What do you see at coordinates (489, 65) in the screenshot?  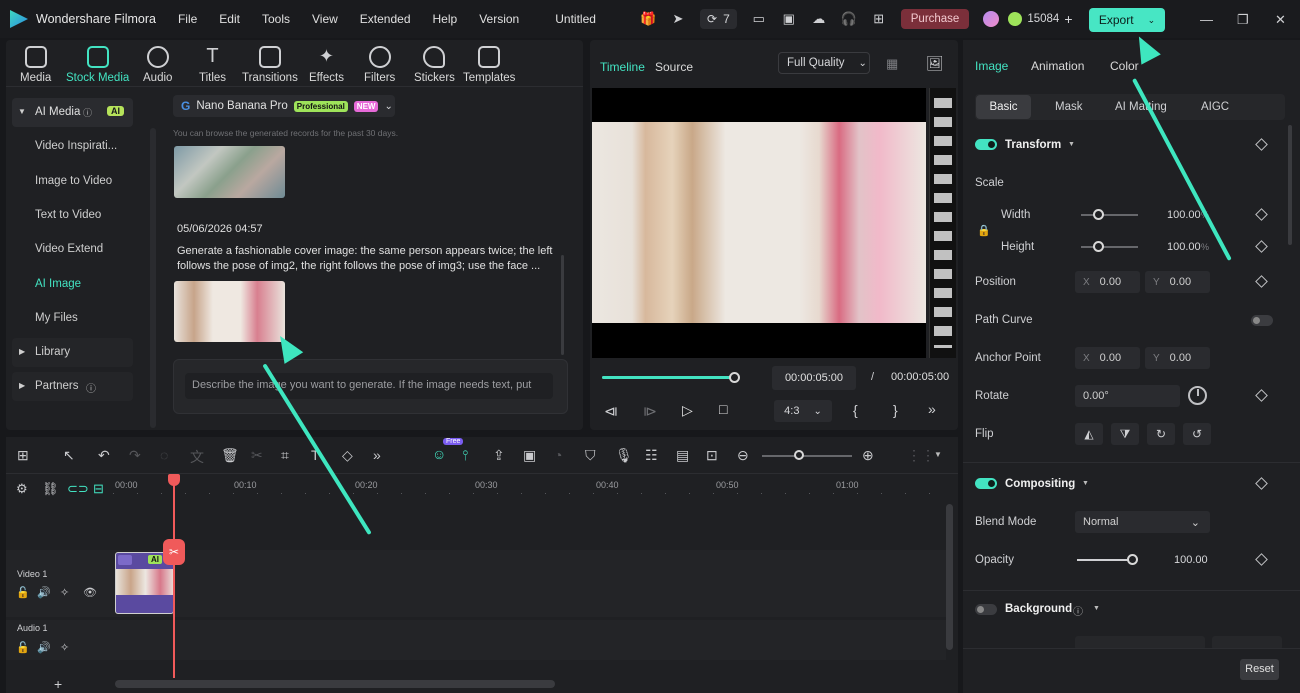 I see `tab-templates: Templates` at bounding box center [489, 65].